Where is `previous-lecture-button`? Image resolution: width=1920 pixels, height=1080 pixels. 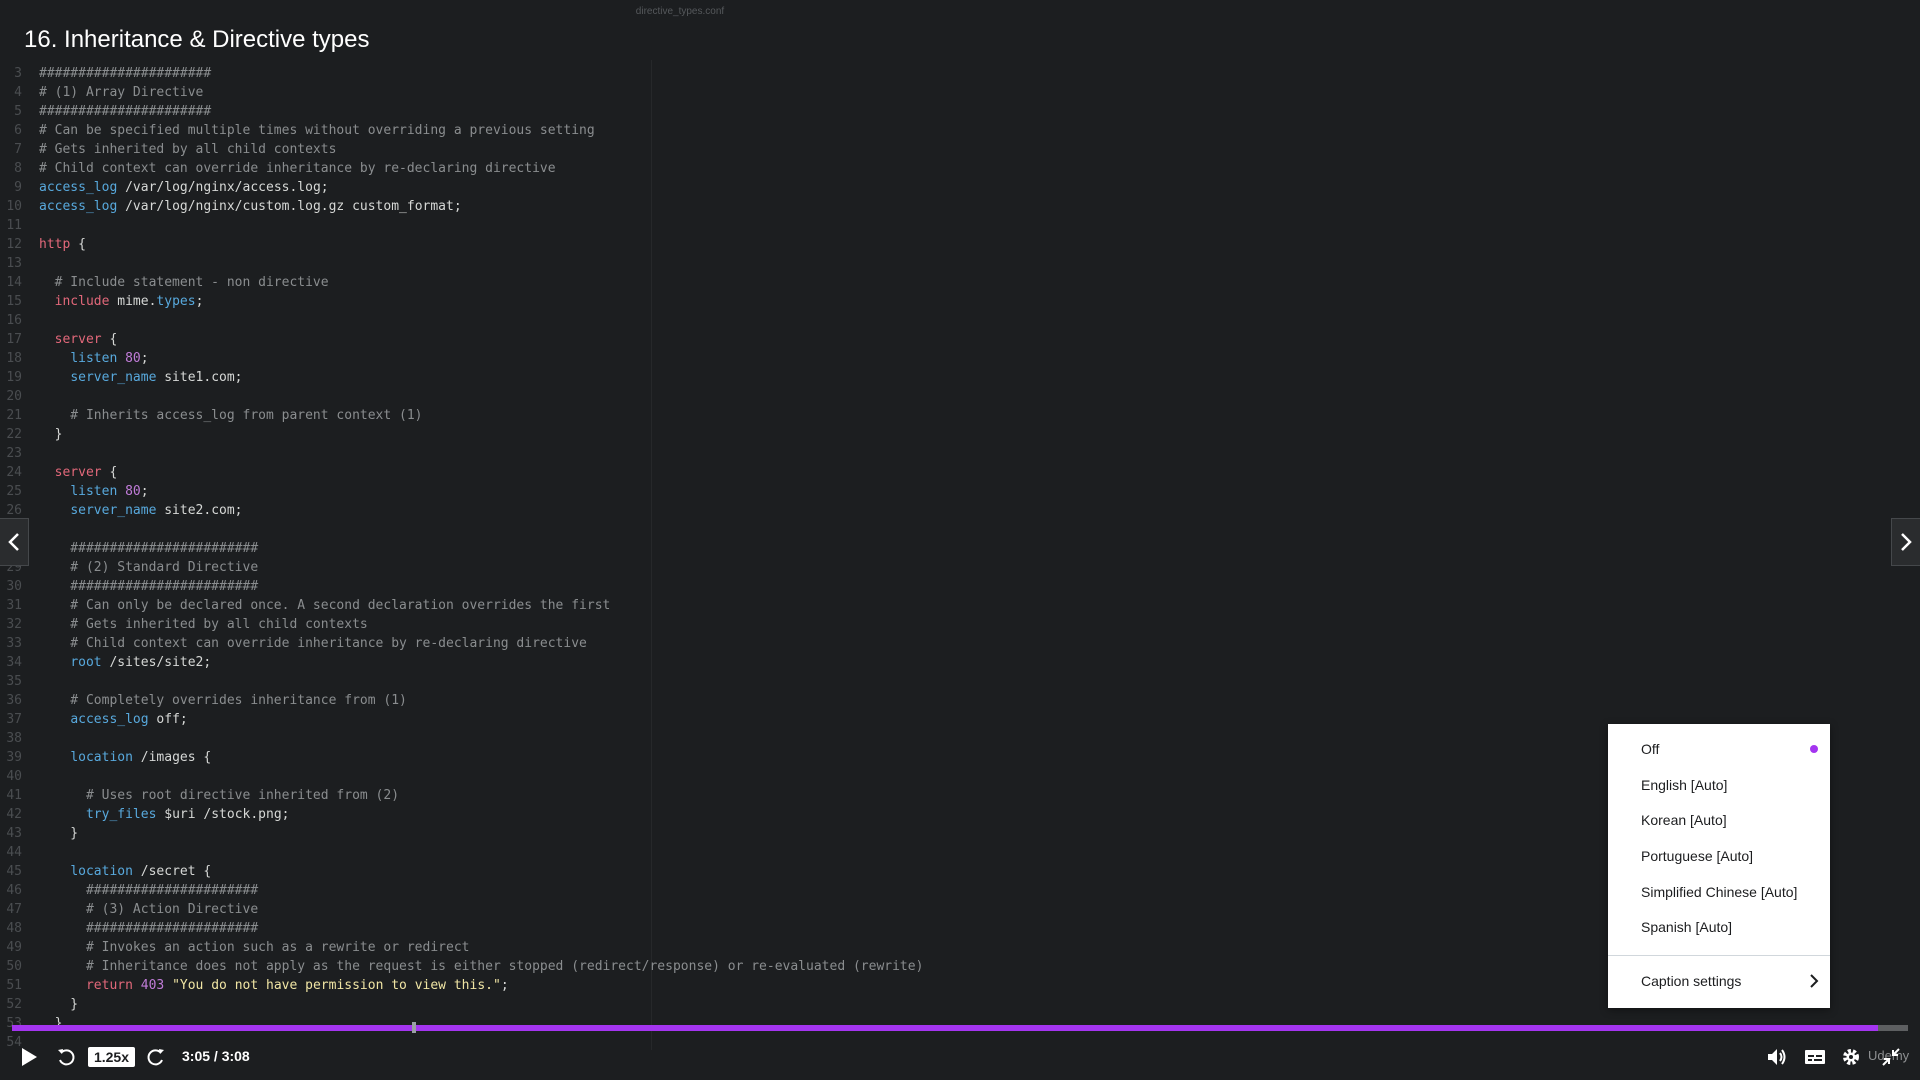
previous-lecture-button is located at coordinates (14, 542).